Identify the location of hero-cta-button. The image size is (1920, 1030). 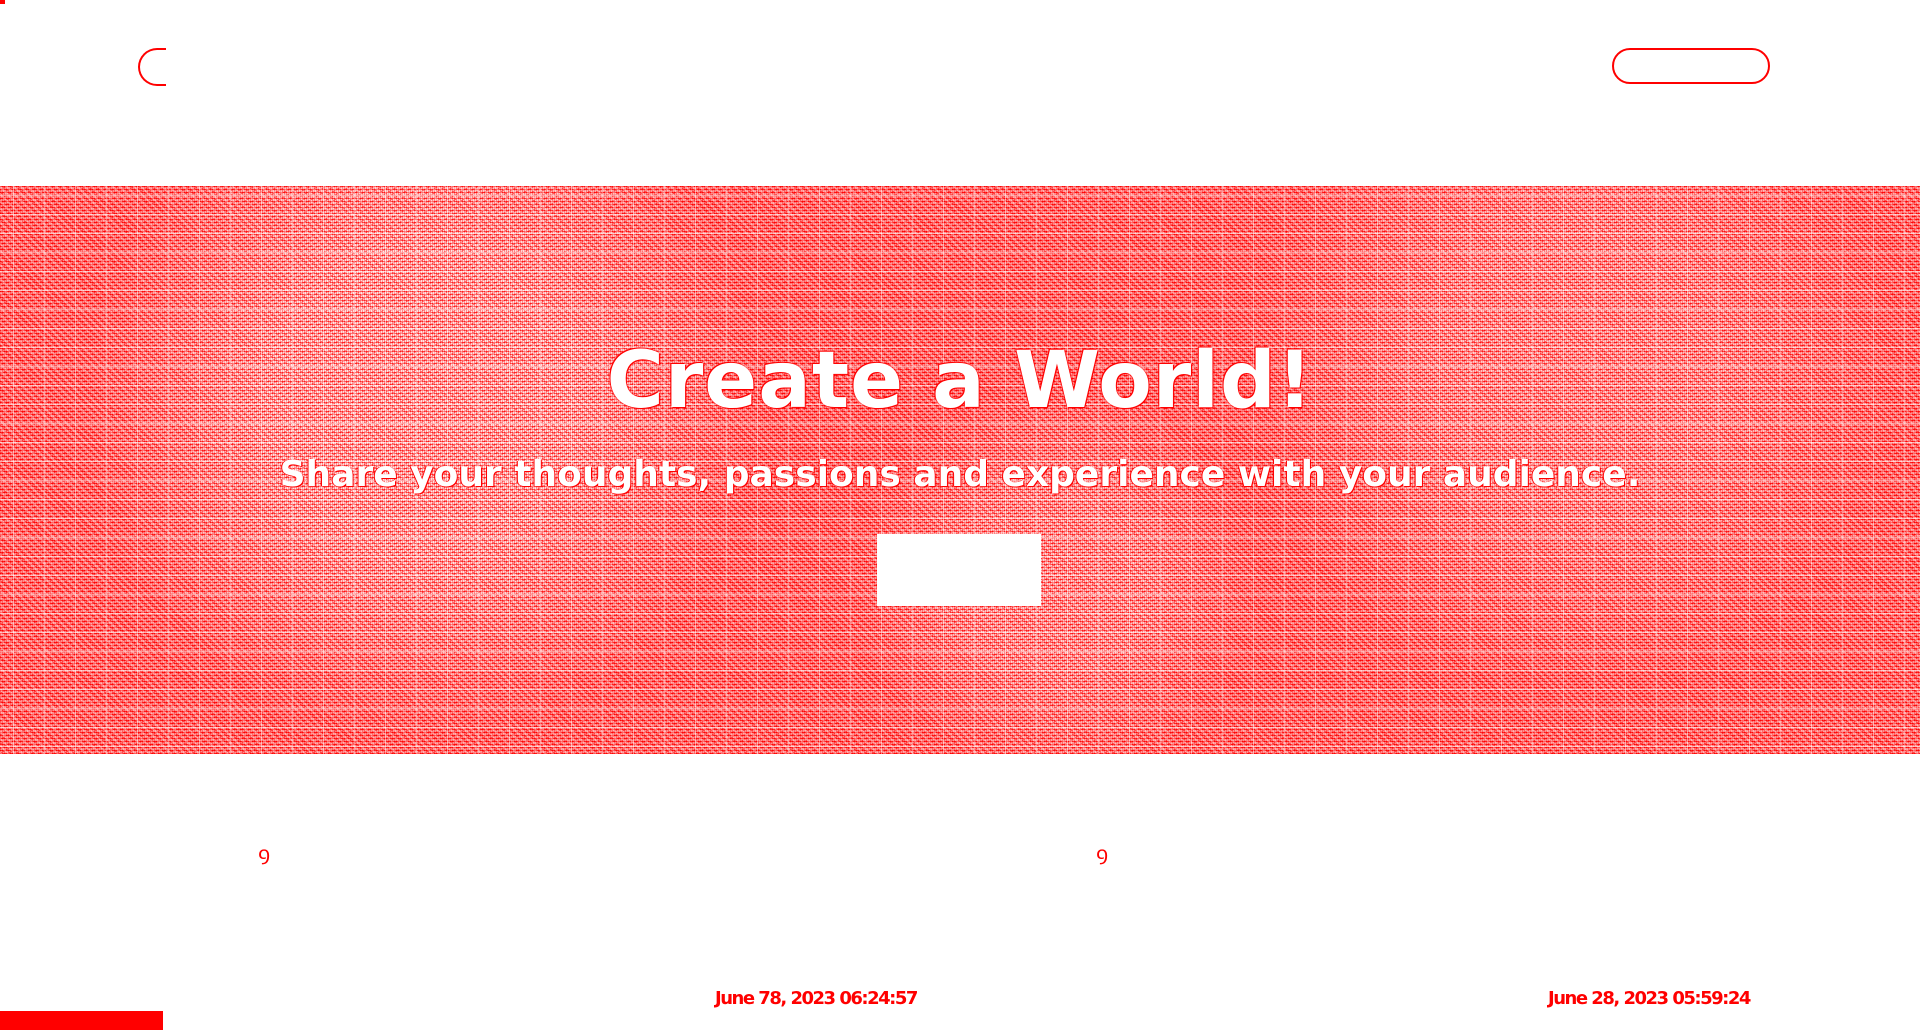
(959, 570).